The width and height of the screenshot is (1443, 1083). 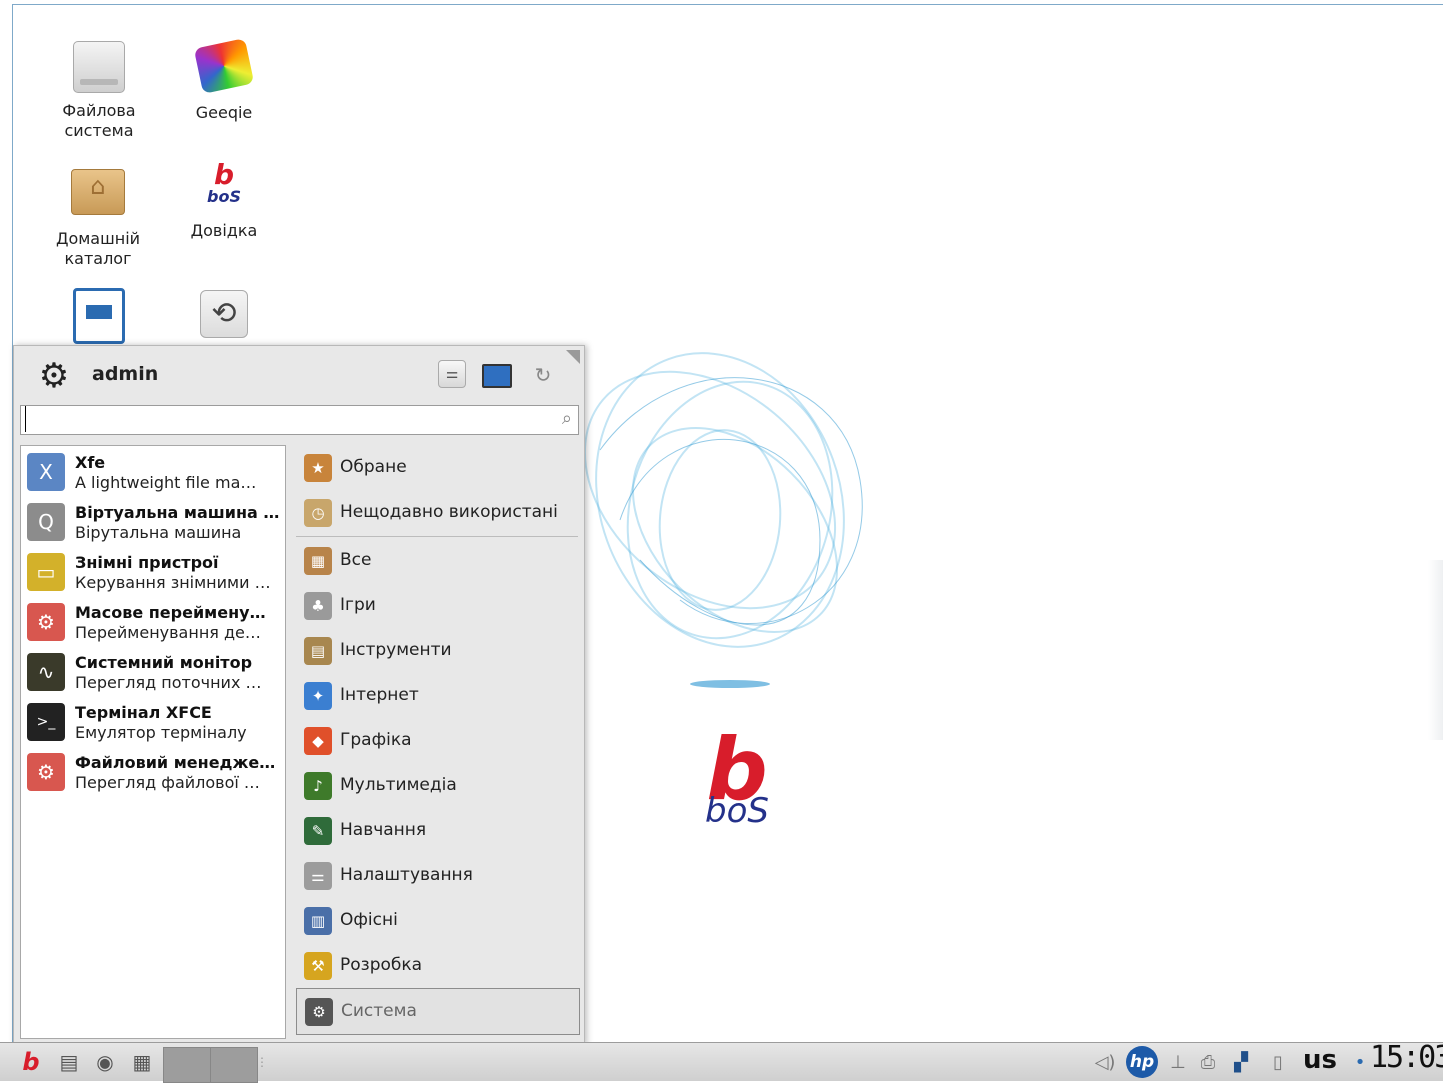 I want to click on writer-icon, so click(x=99, y=316).